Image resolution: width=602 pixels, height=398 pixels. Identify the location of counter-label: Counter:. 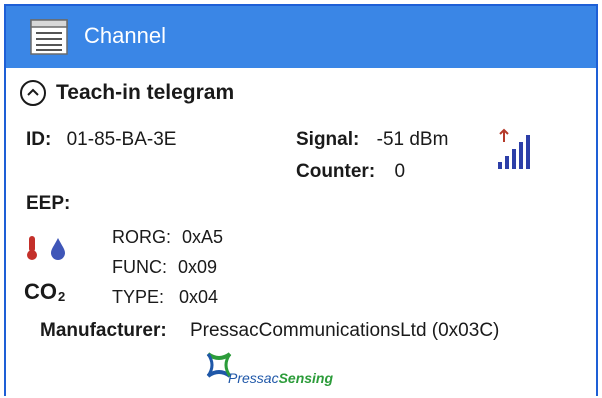
(336, 171).